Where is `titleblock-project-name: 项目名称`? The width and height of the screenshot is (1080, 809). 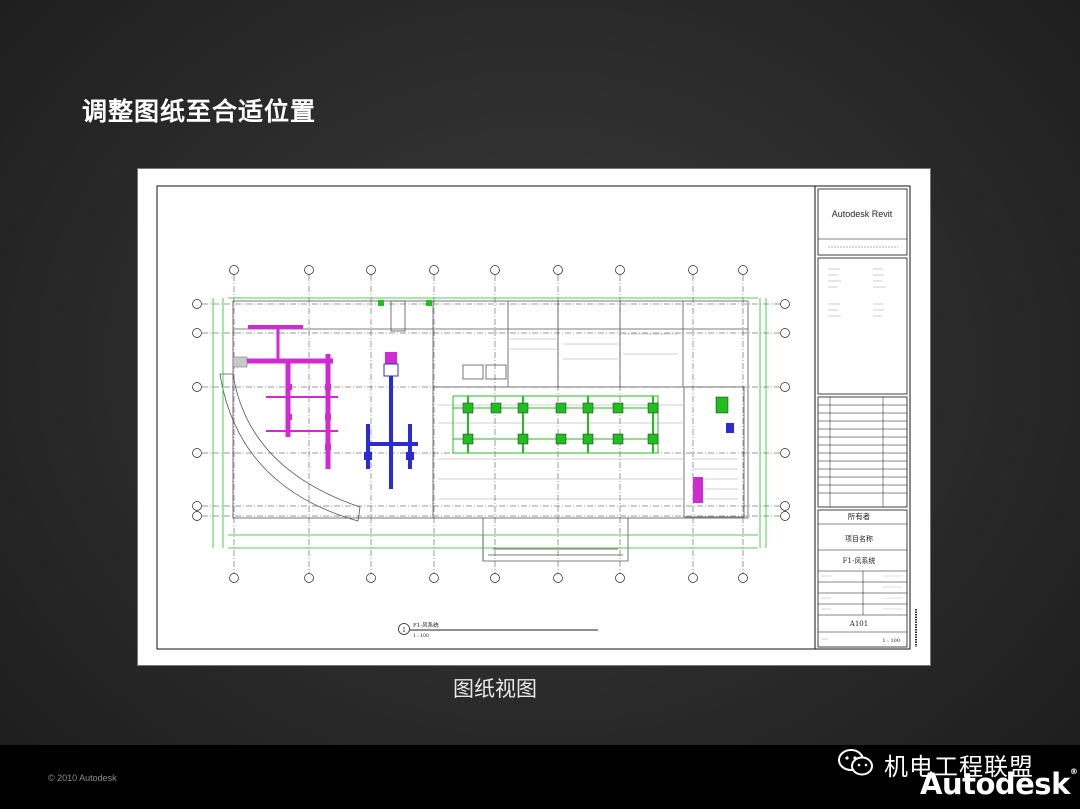
titleblock-project-name: 项目名称 is located at coordinates (859, 538).